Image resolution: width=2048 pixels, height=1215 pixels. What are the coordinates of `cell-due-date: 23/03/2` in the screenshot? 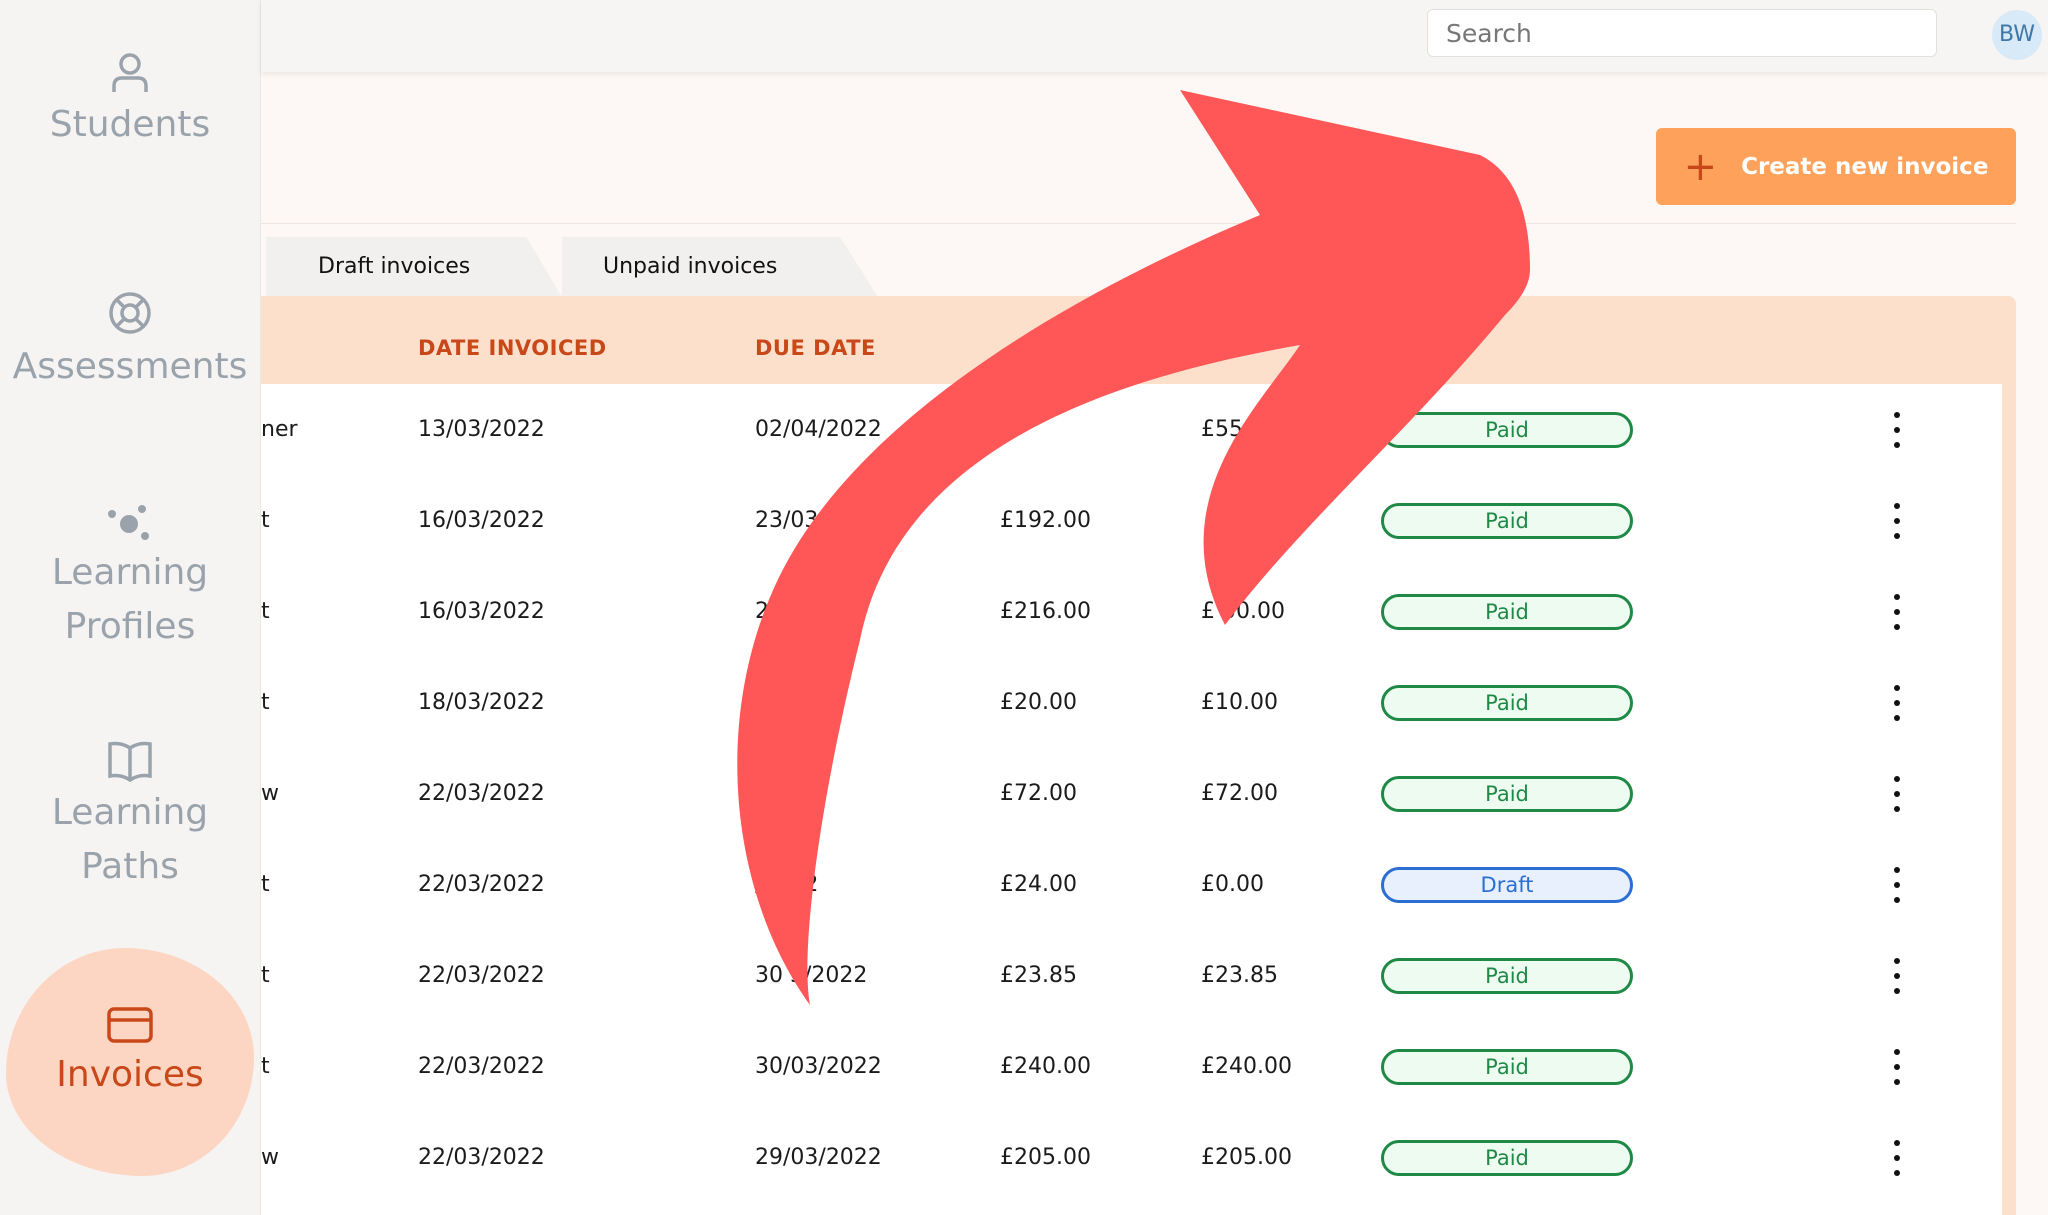 It's located at (797, 520).